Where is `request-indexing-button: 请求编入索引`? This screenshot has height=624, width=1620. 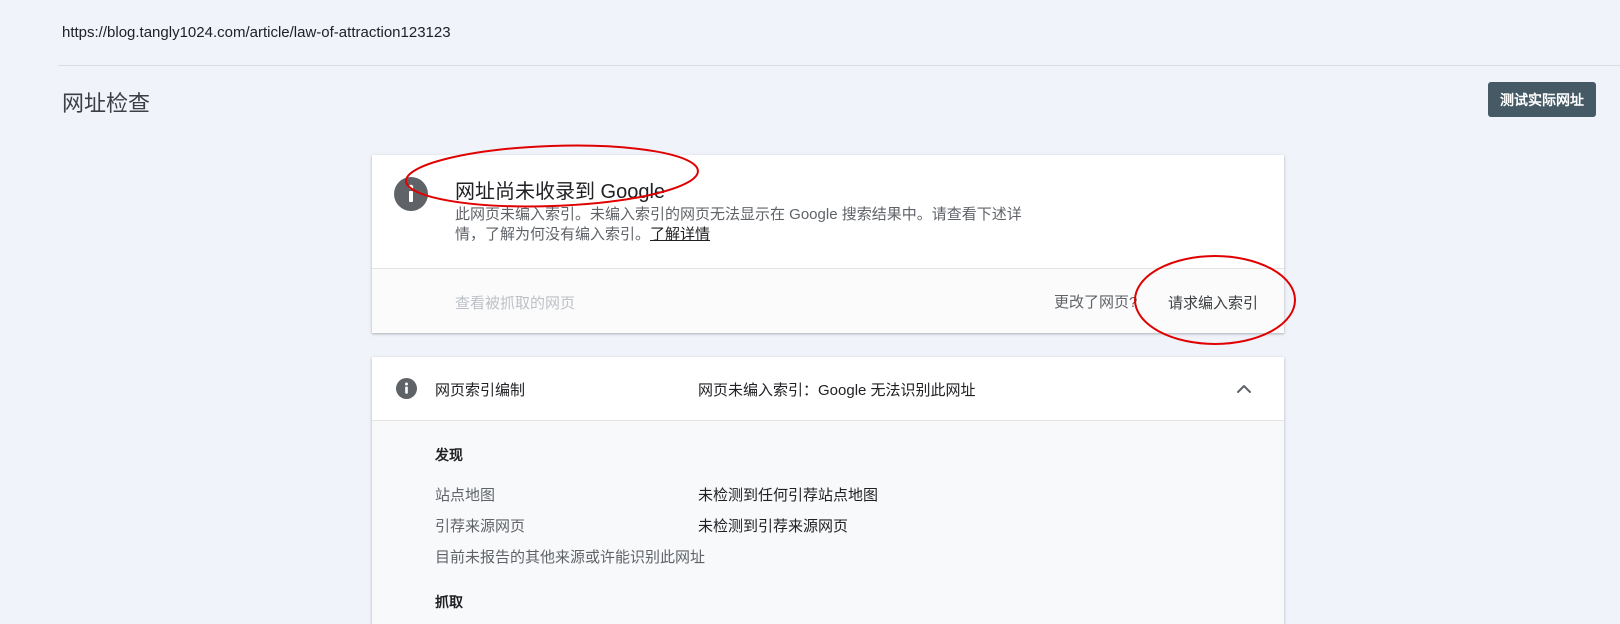 request-indexing-button: 请求编入索引 is located at coordinates (1213, 302).